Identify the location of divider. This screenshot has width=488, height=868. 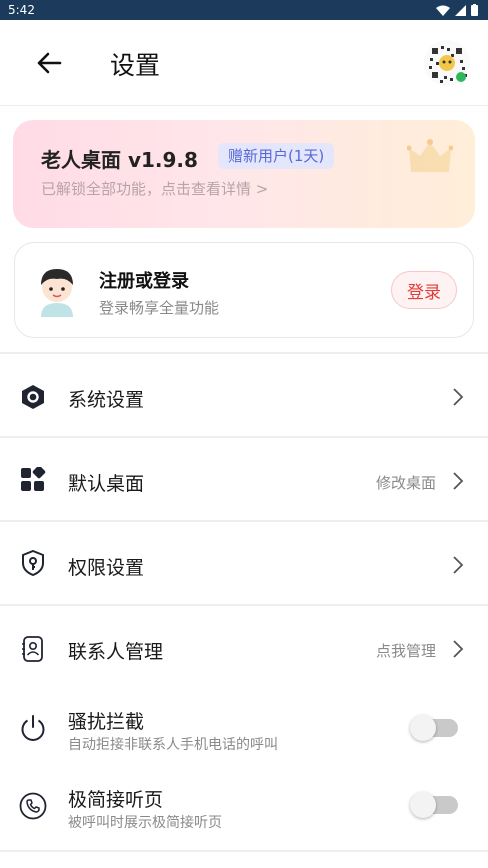
(244, 851).